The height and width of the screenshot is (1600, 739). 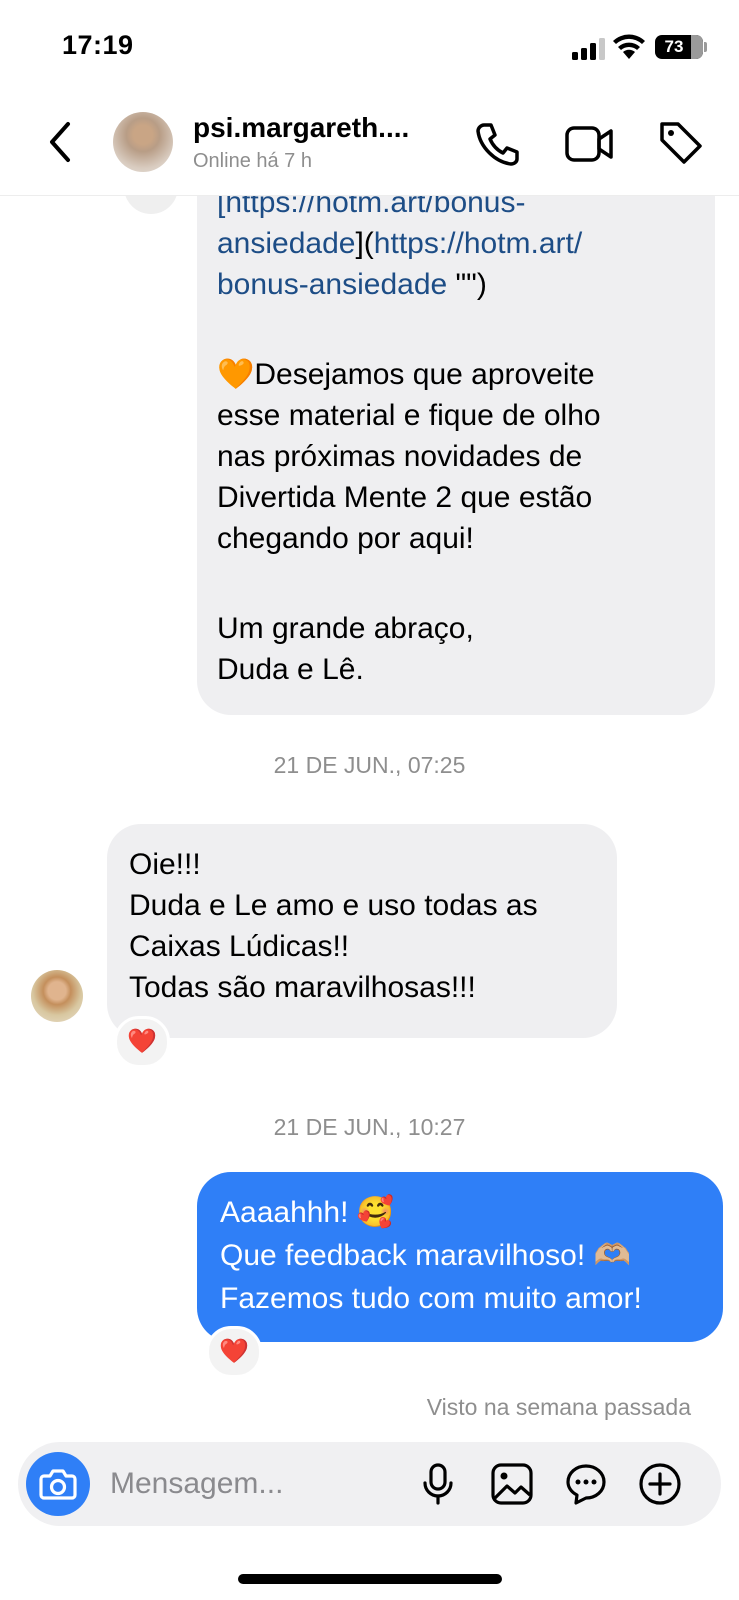 What do you see at coordinates (57, 996) in the screenshot?
I see `contact-avatar-small` at bounding box center [57, 996].